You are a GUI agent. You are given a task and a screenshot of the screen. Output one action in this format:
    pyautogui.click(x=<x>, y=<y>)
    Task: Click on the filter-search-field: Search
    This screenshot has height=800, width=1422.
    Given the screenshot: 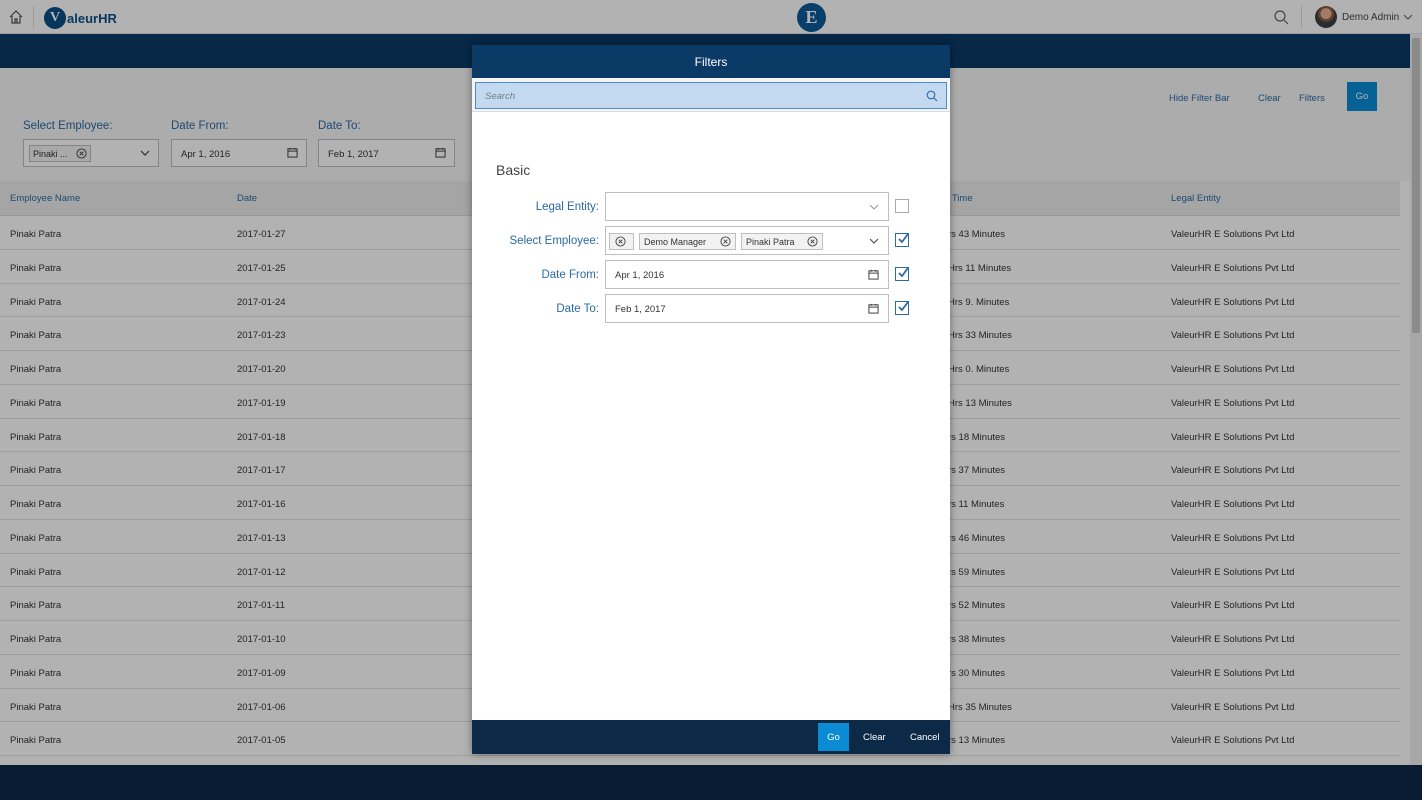 What is the action you would take?
    pyautogui.click(x=711, y=95)
    